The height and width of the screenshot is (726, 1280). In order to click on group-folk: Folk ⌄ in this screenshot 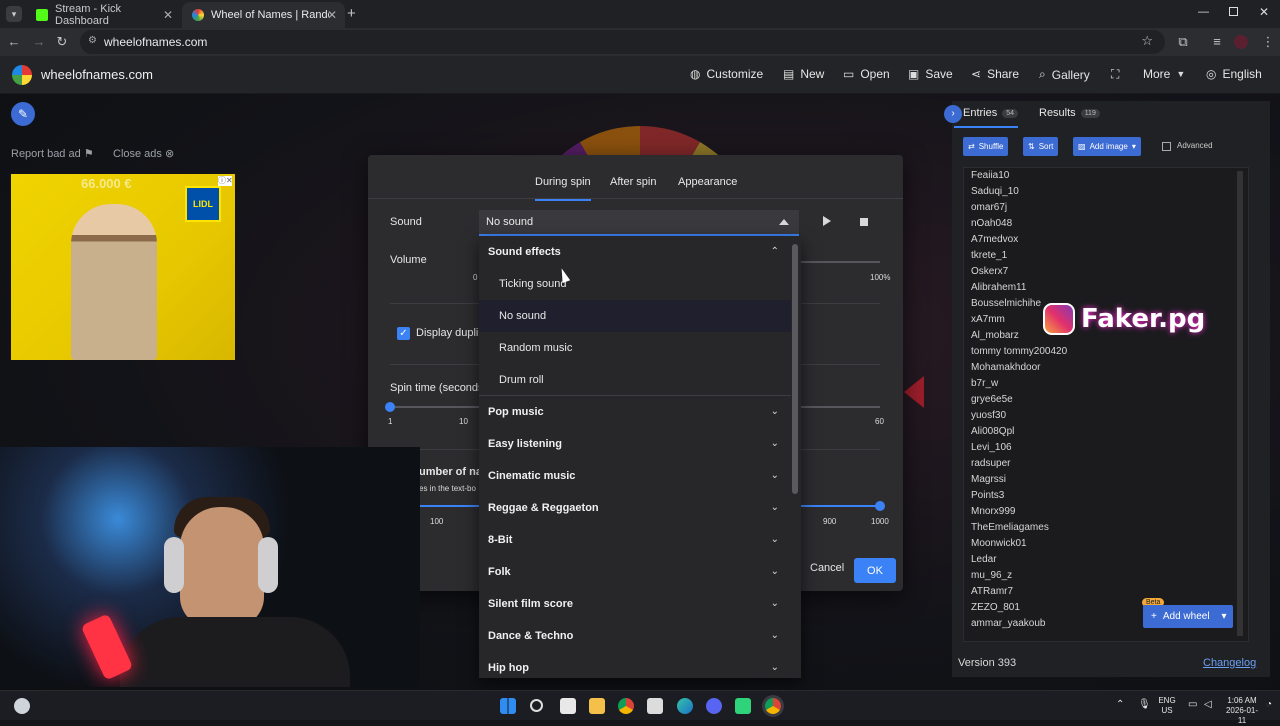, I will do `click(635, 572)`.